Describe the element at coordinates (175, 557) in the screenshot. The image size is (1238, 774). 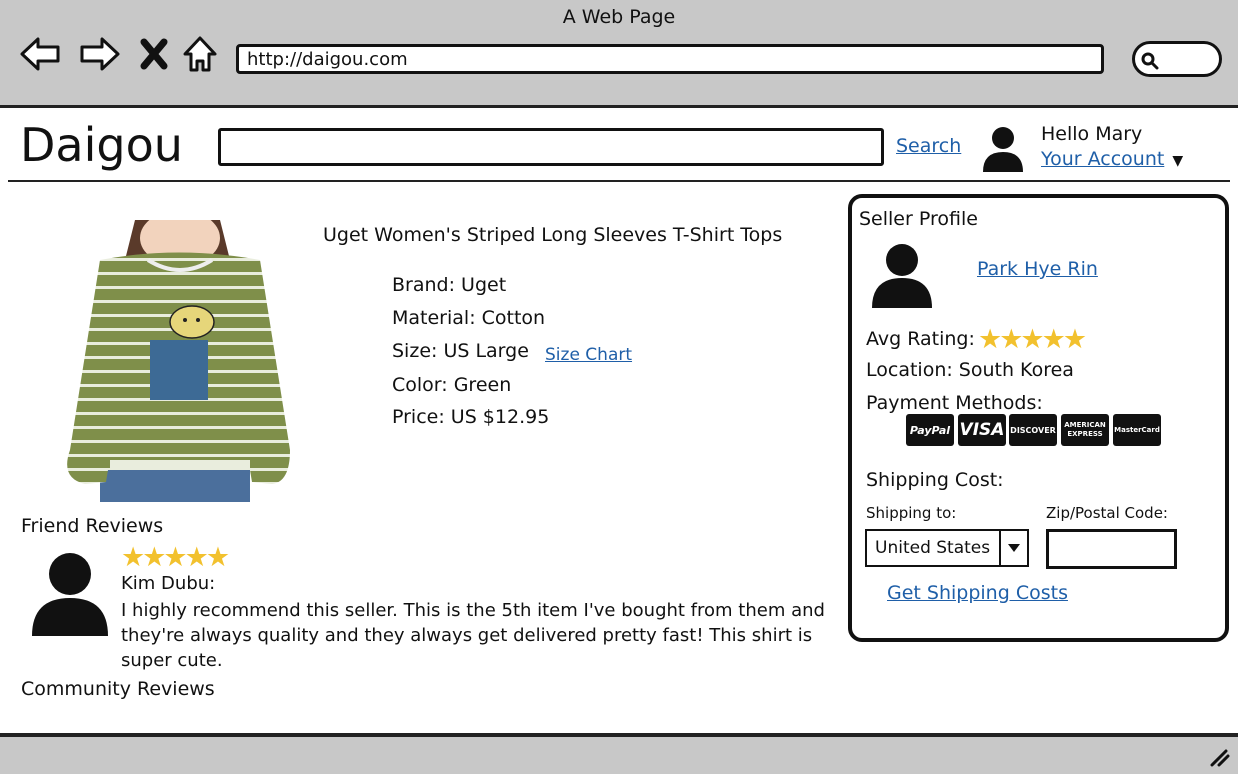
I see `review-star-rating: ★★★★★` at that location.